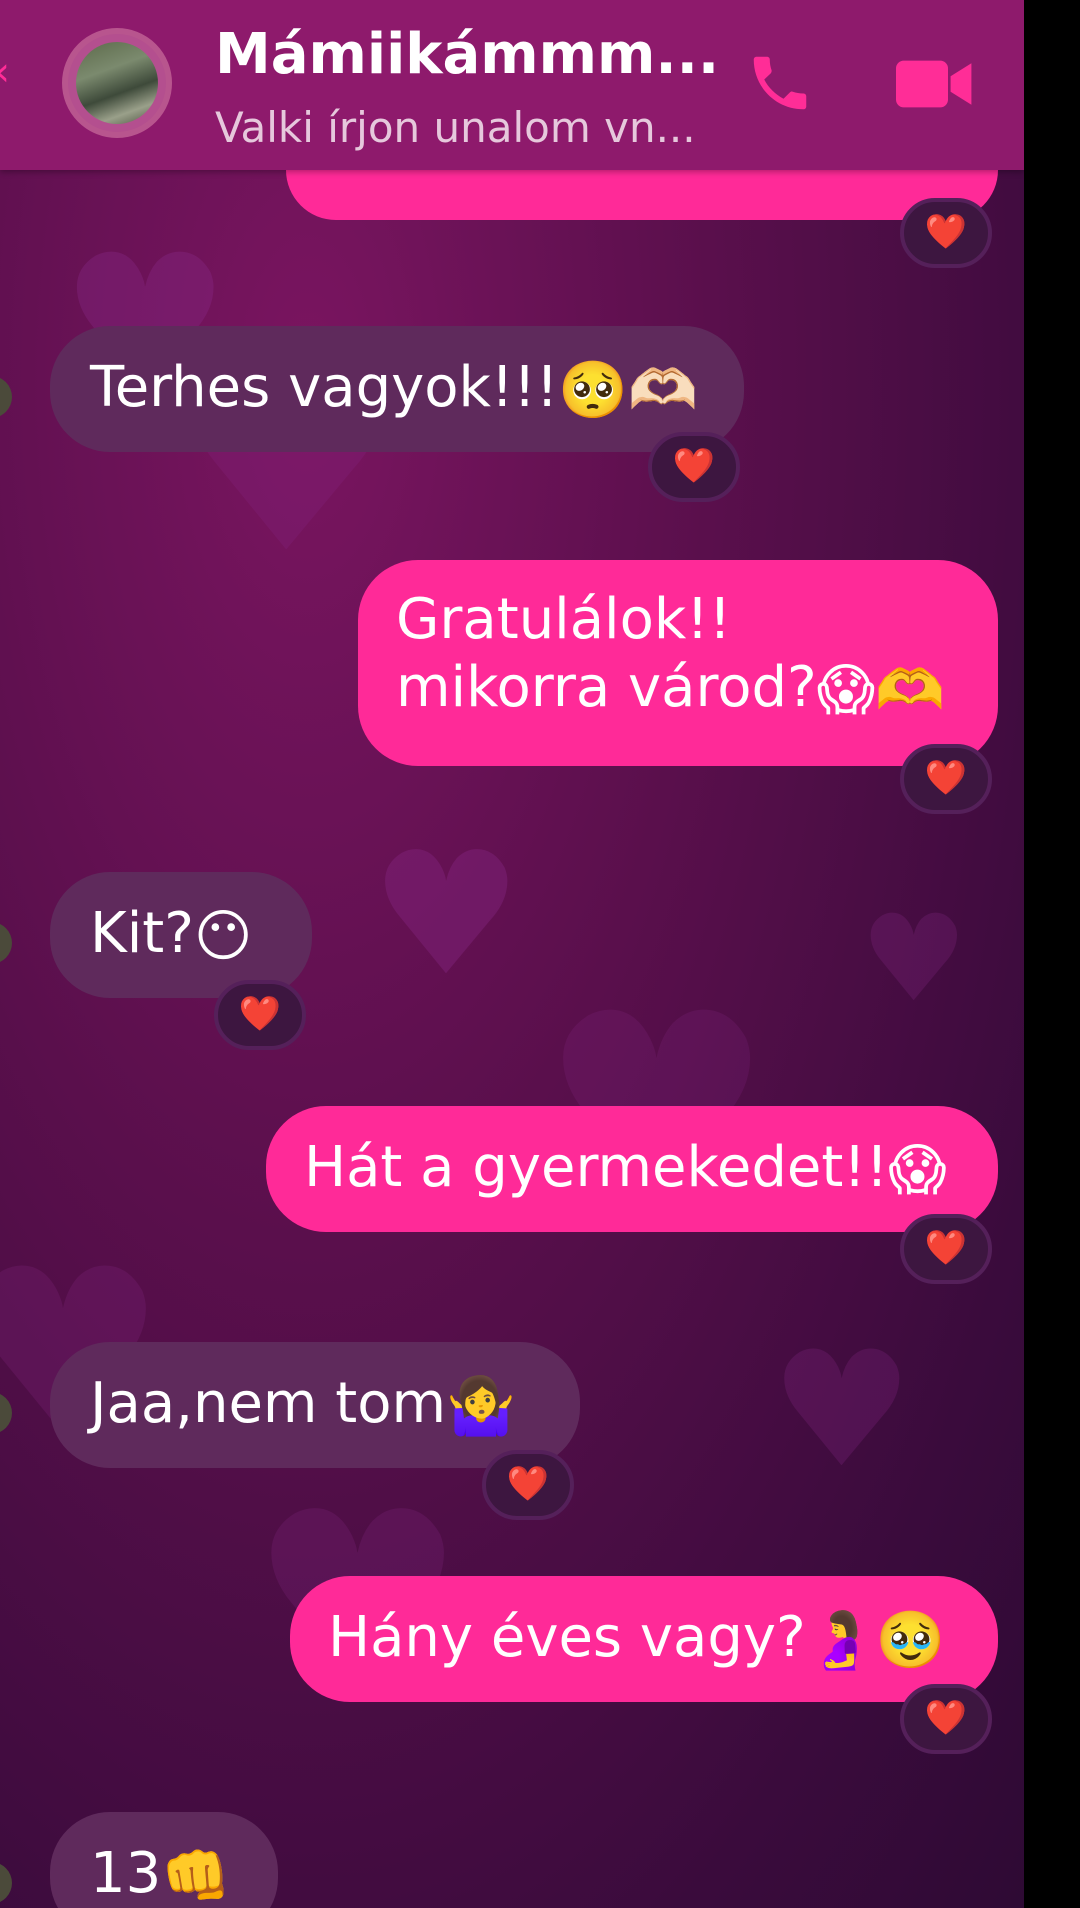 The width and height of the screenshot is (1080, 1908). What do you see at coordinates (628, 390) in the screenshot?
I see `message-emoji: 🥺🫶🏻` at bounding box center [628, 390].